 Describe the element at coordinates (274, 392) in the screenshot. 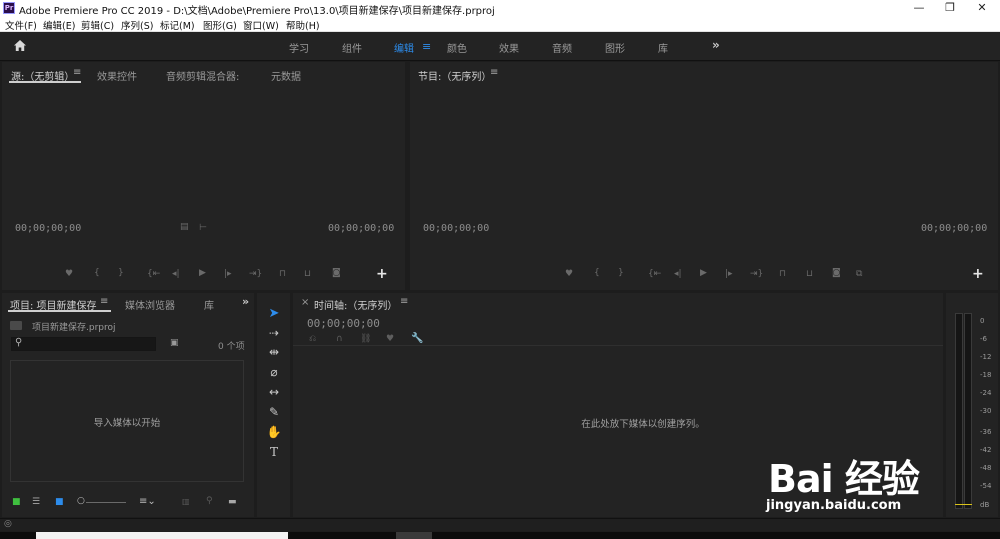

I see `slip-tool-icon: ↔` at that location.